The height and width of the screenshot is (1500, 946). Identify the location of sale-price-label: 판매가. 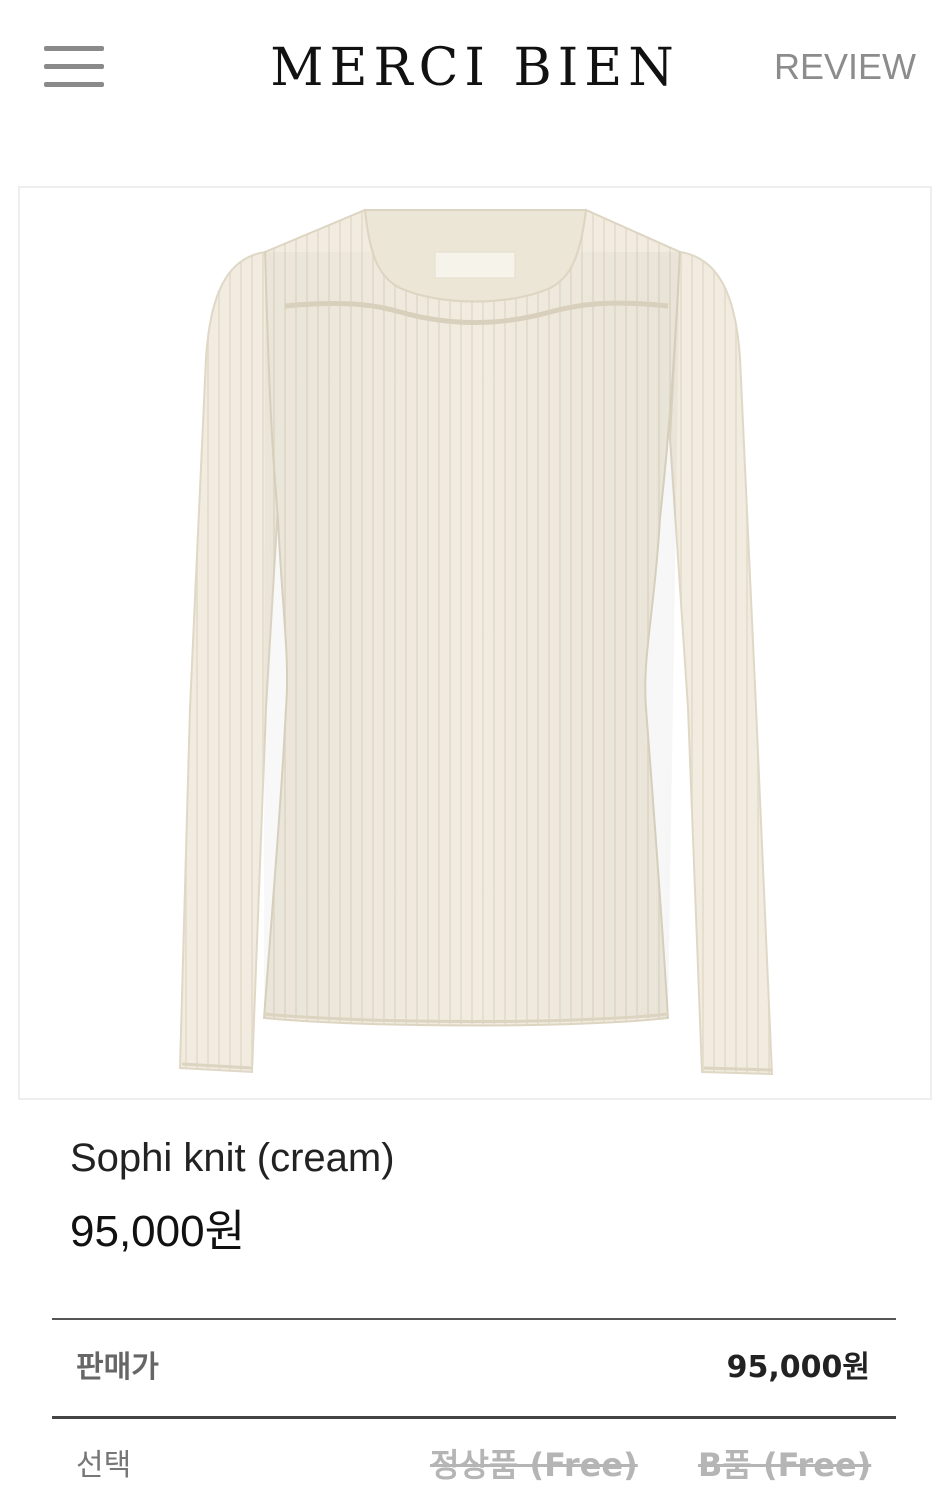
(117, 1367).